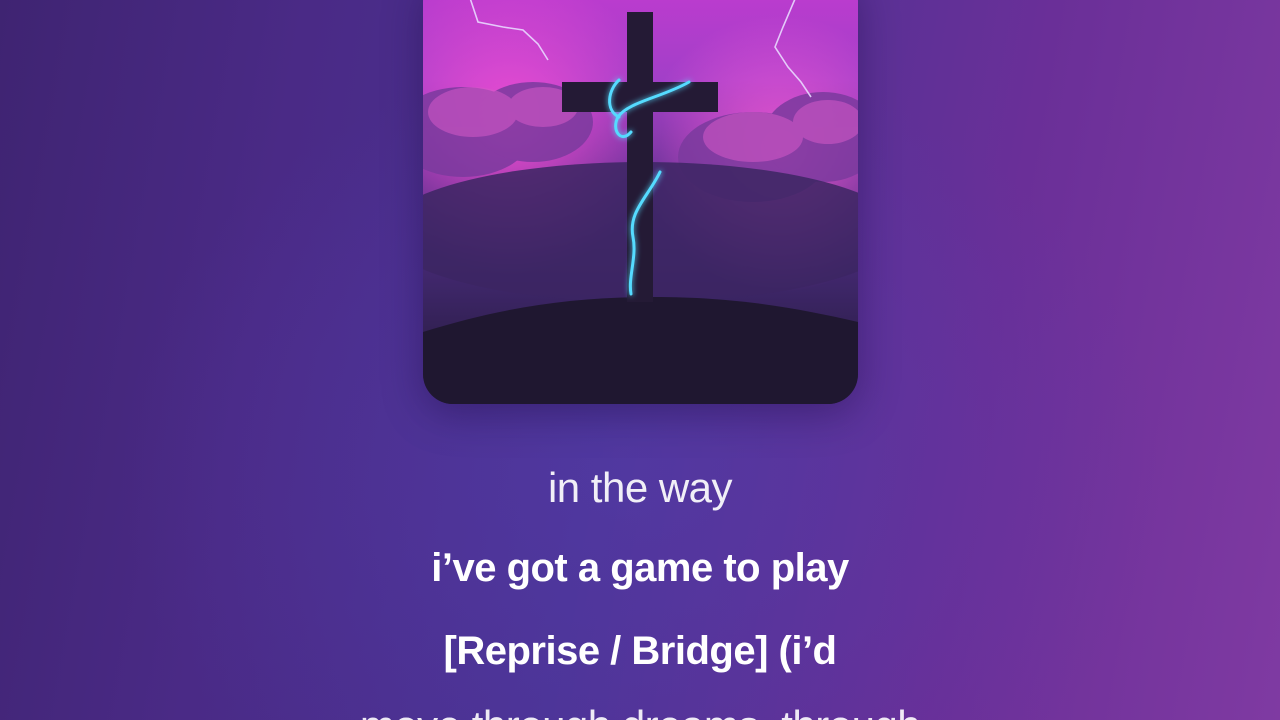 The height and width of the screenshot is (720, 1280). Describe the element at coordinates (640, 712) in the screenshot. I see `lyric-line-following: move through dreams, through` at that location.